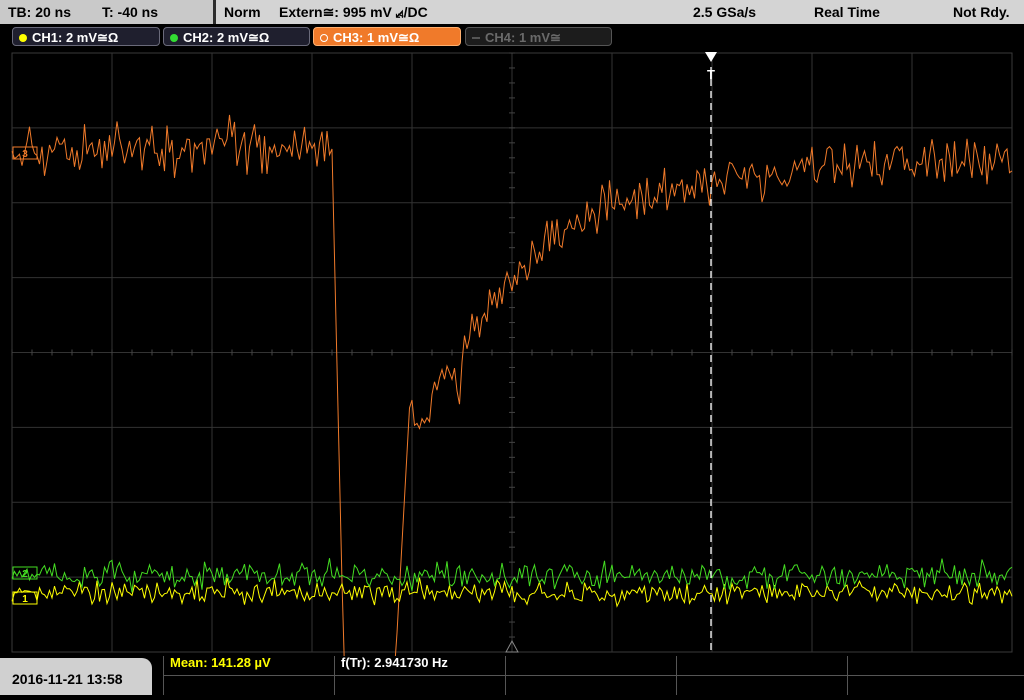 The image size is (1024, 700). Describe the element at coordinates (130, 12) in the screenshot. I see `trigger-time-label: T: -40 ns` at that location.